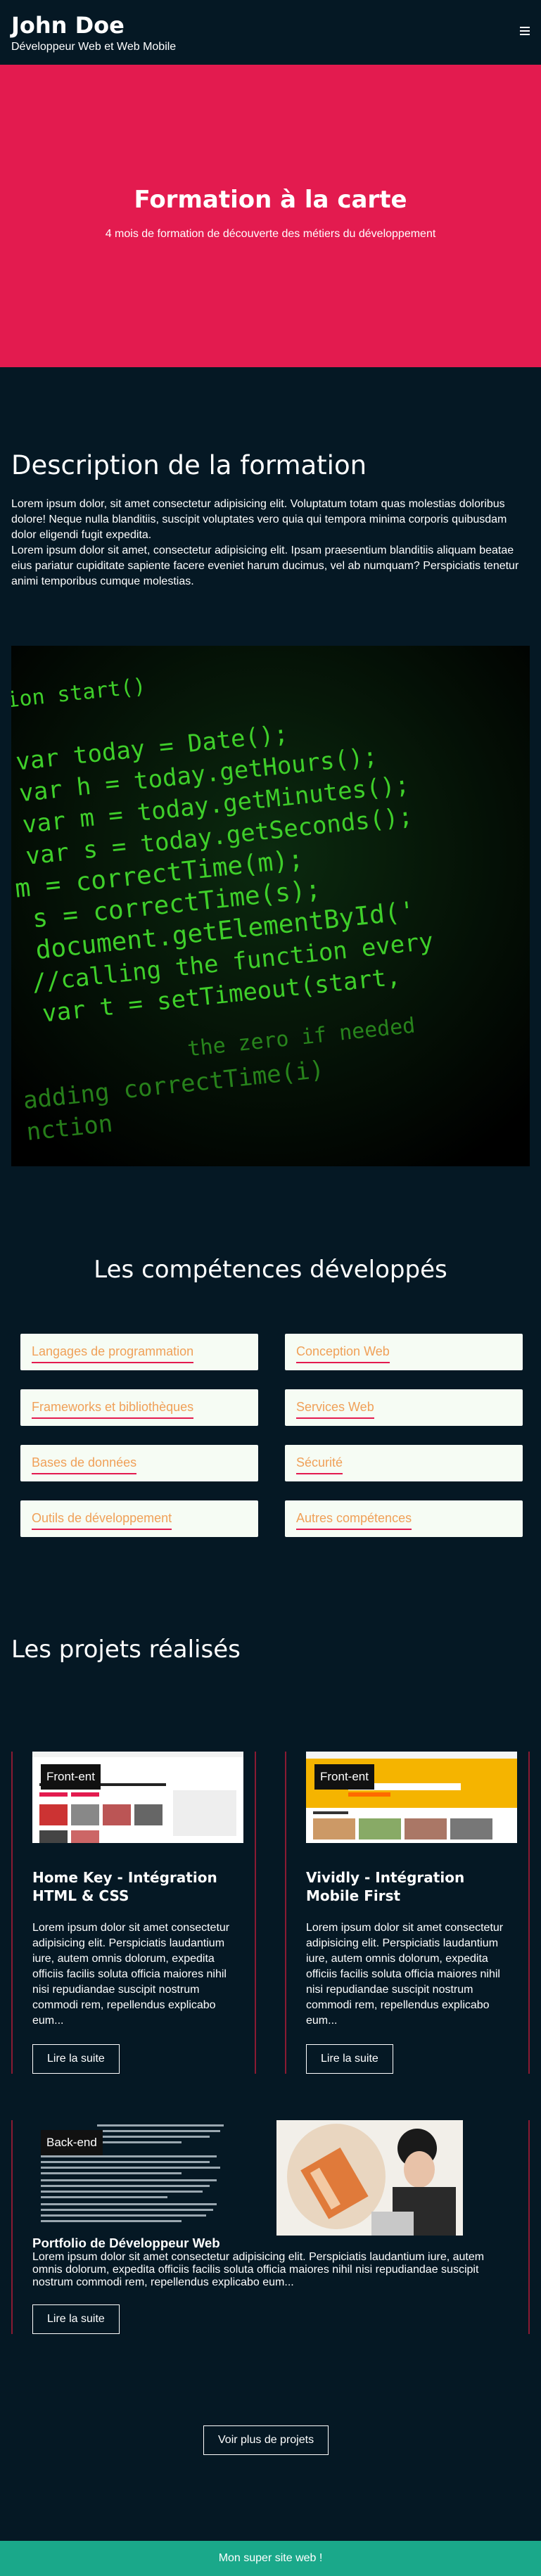 The width and height of the screenshot is (541, 2576). I want to click on project-category-badge: Back-end, so click(72, 2142).